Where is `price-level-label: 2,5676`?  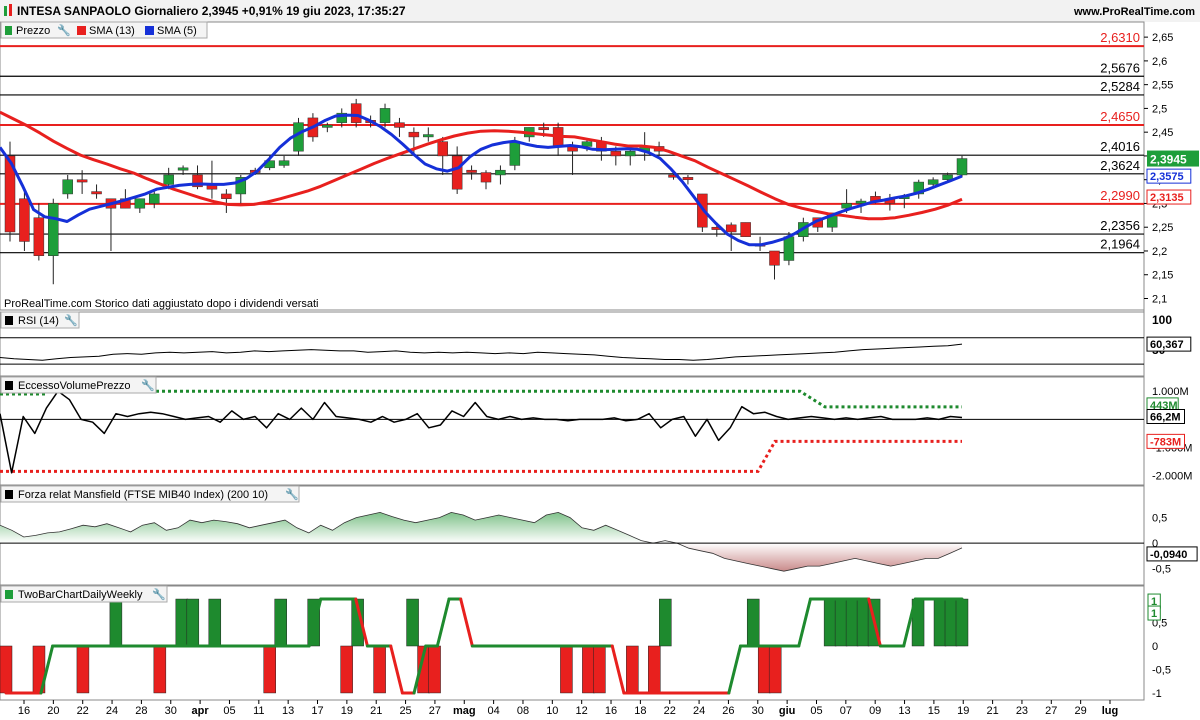
price-level-label: 2,5676 is located at coordinates (1120, 67).